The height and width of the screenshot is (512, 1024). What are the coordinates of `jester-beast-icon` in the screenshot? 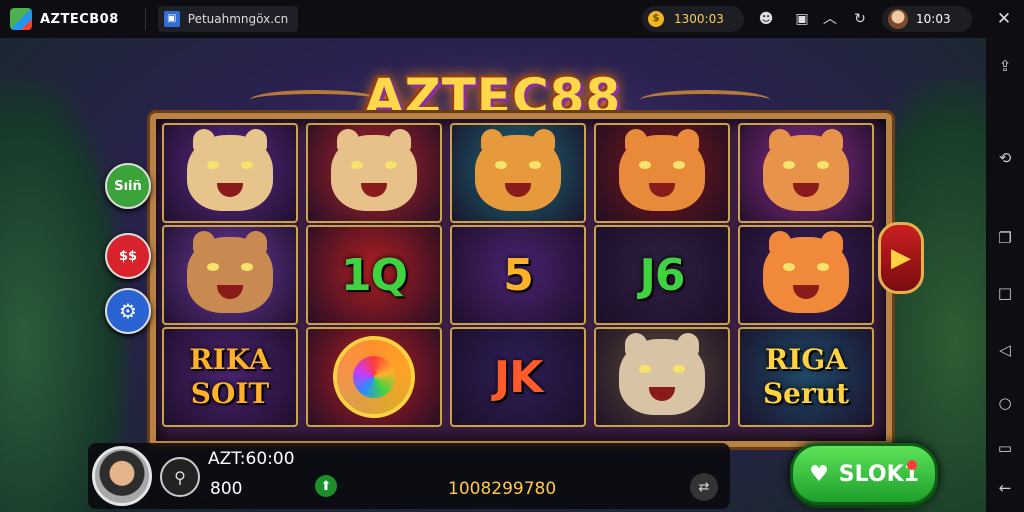 It's located at (230, 170).